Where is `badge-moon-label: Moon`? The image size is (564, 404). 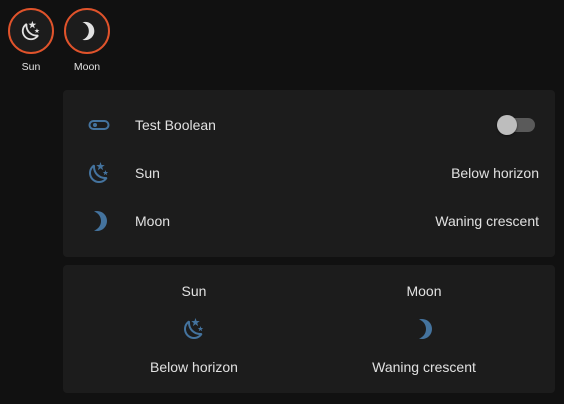 badge-moon-label: Moon is located at coordinates (87, 67).